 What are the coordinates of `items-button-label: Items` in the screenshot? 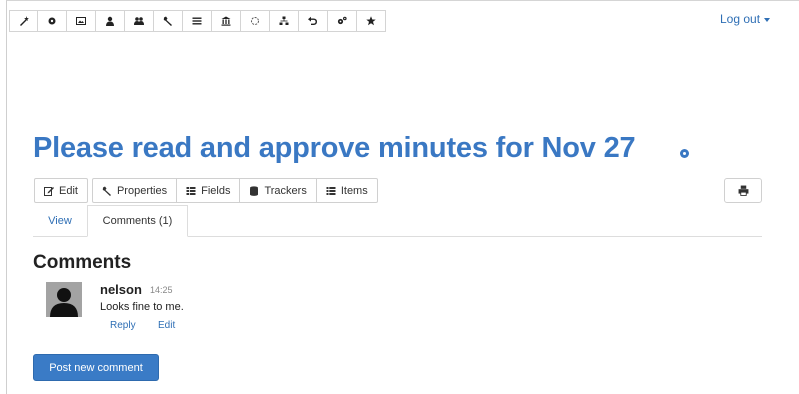 It's located at (354, 190).